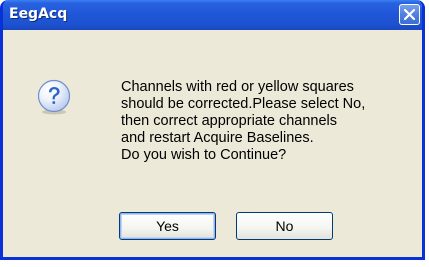 This screenshot has height=267, width=429. I want to click on close-icon, so click(409, 14).